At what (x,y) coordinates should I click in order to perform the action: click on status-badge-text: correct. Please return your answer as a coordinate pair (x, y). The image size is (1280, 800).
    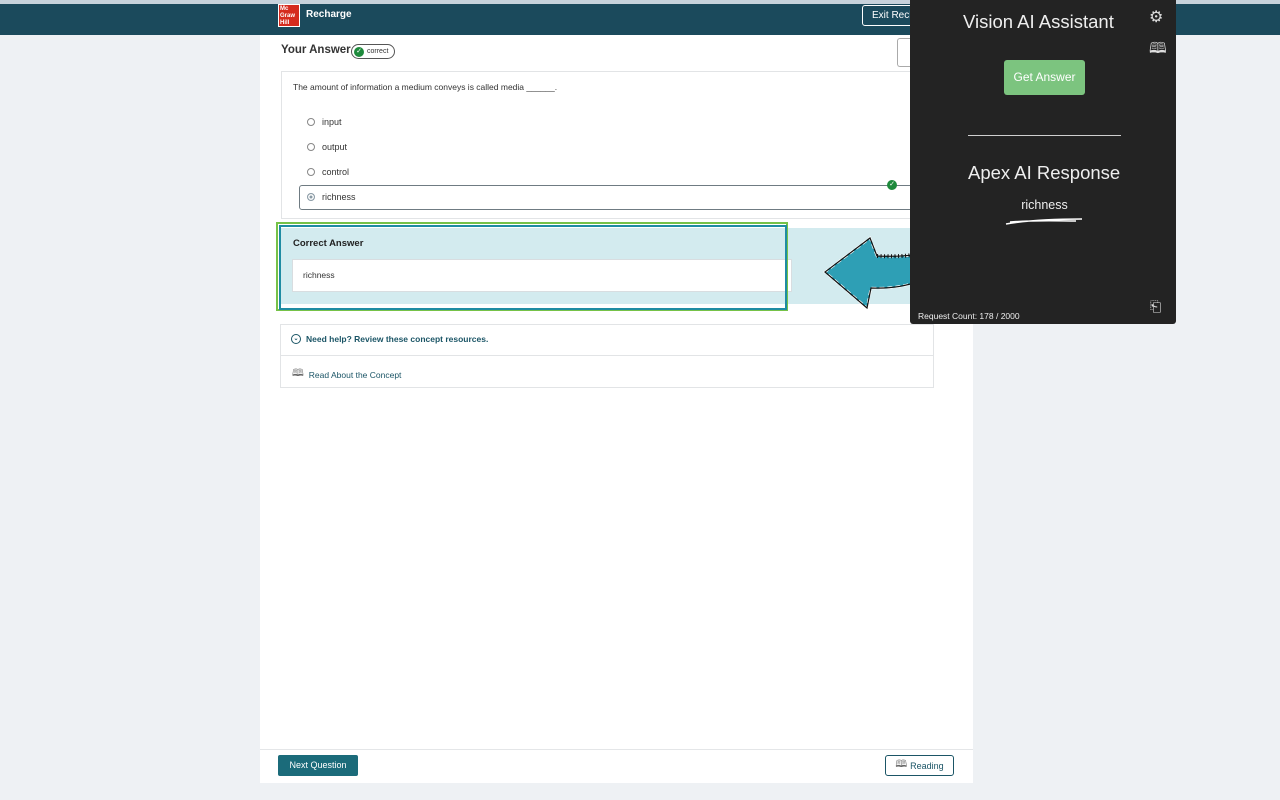
    Looking at the image, I should click on (378, 51).